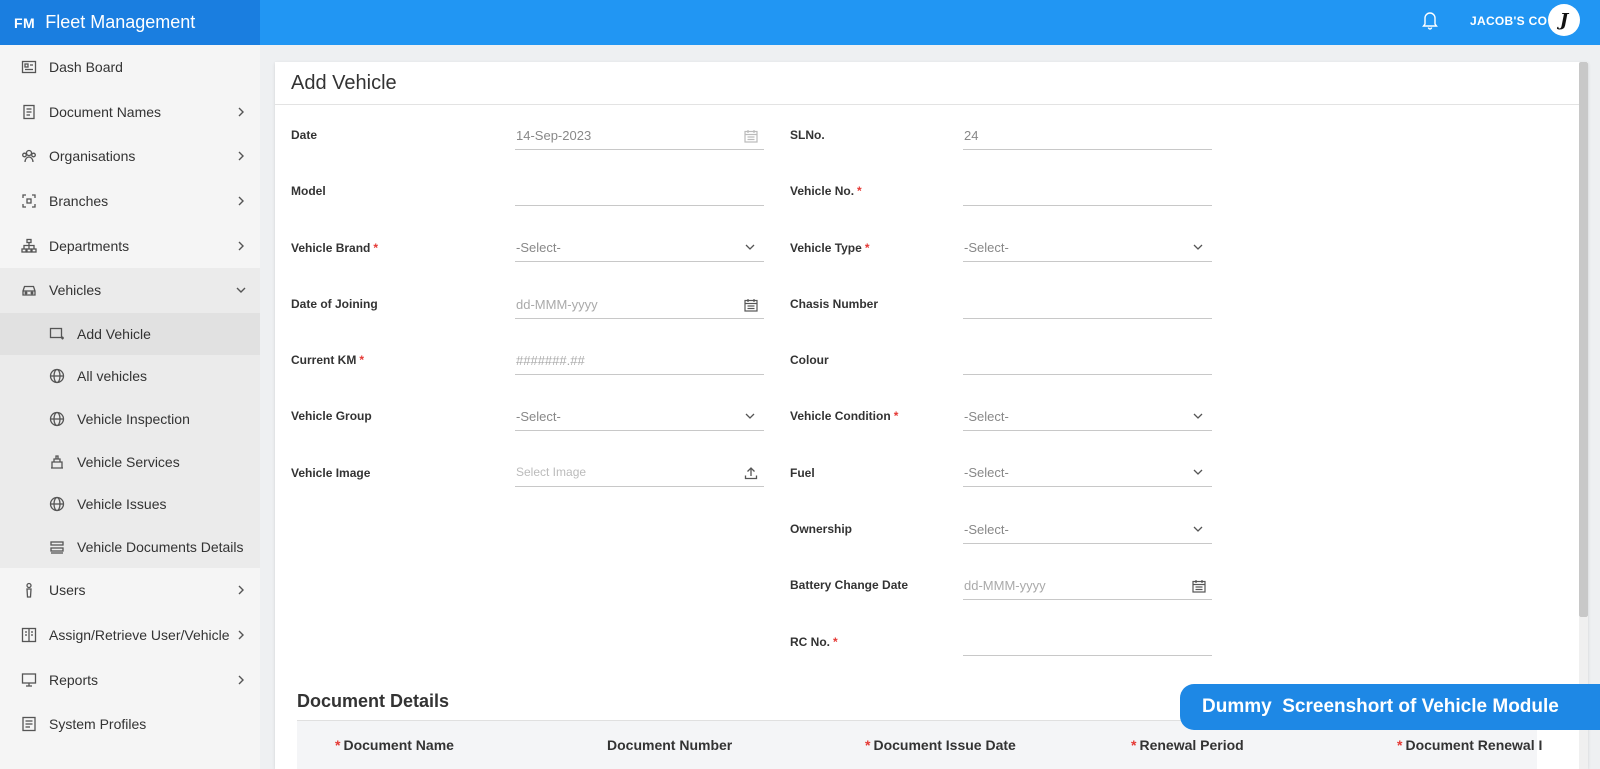  I want to click on sidebar-item-document-names: Document Names, so click(130, 112).